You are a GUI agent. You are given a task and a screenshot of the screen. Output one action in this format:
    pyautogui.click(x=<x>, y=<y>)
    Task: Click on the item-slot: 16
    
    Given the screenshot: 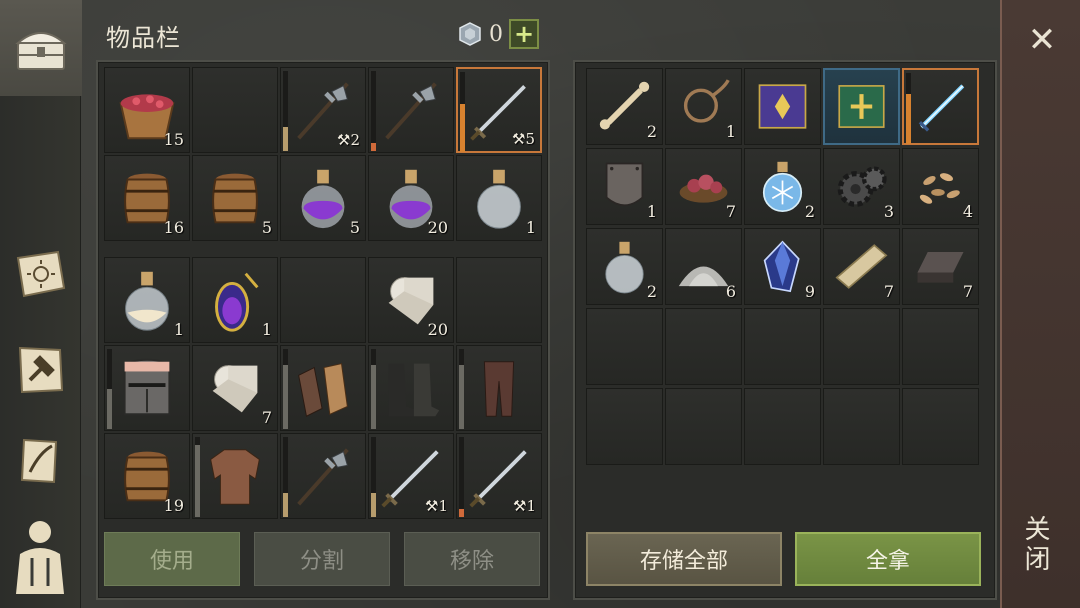 What is the action you would take?
    pyautogui.click(x=147, y=198)
    